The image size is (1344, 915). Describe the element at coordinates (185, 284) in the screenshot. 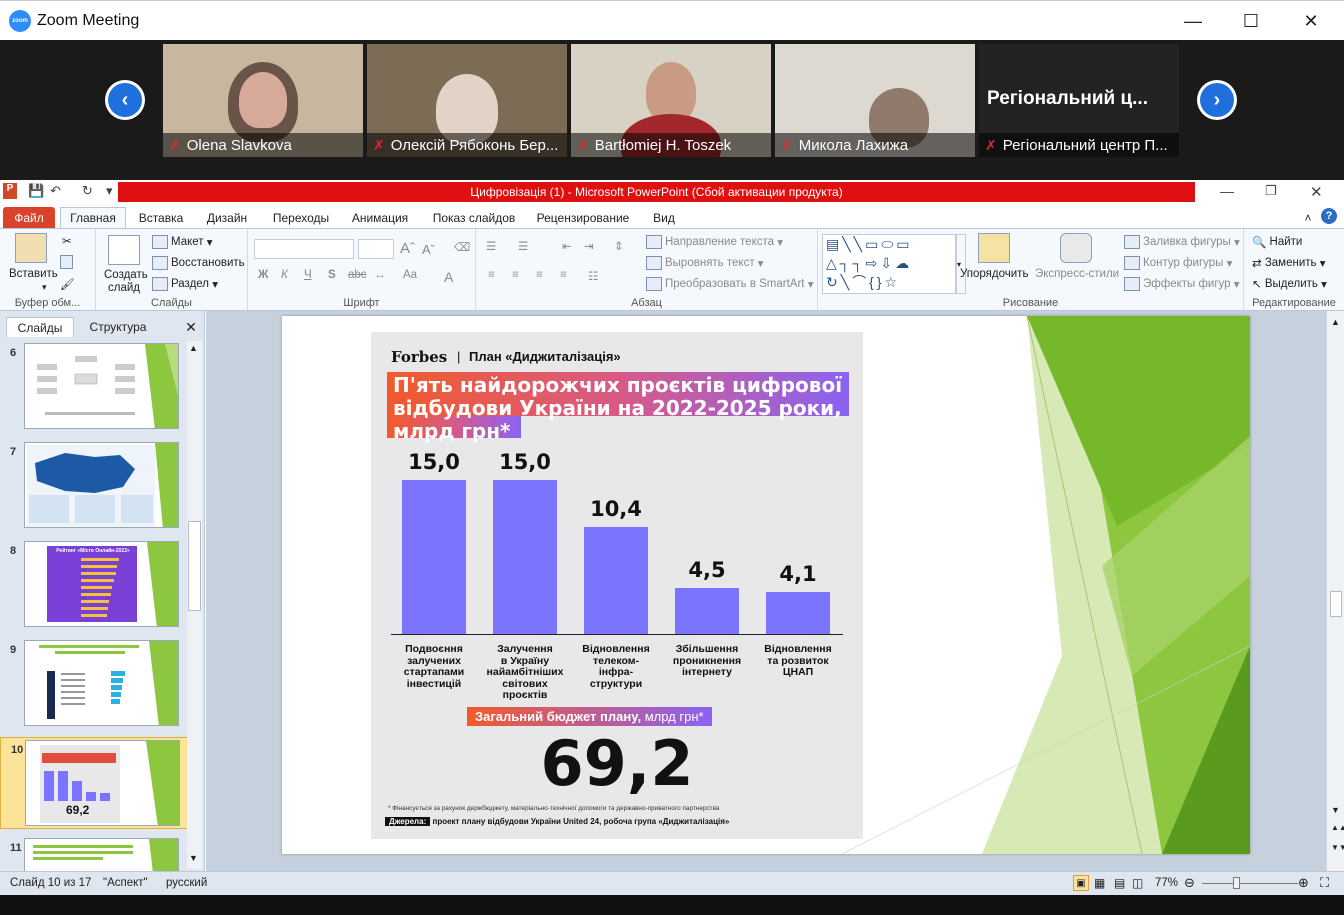

I see `section-button: Раздел ▾` at that location.